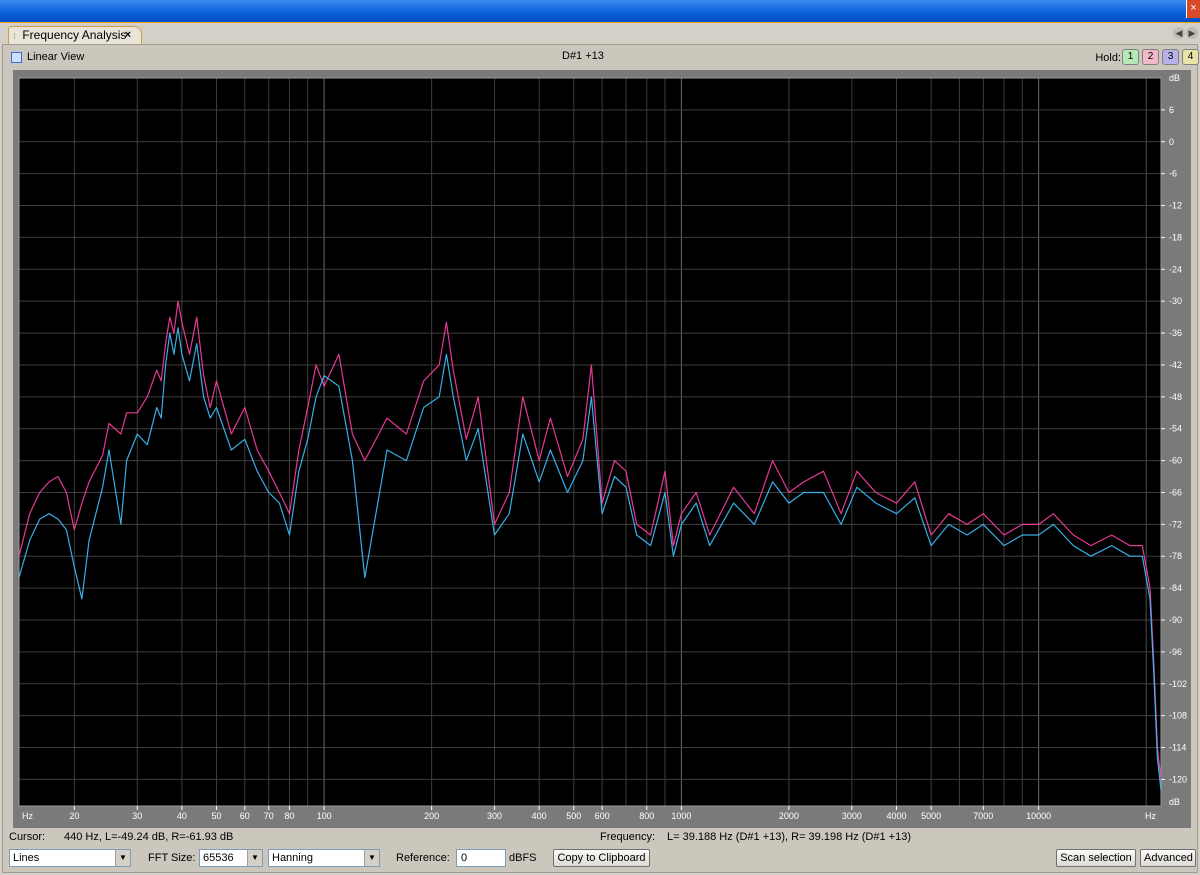 The width and height of the screenshot is (1200, 875). Describe the element at coordinates (269, 816) in the screenshot. I see `x-tick-label: 70` at that location.